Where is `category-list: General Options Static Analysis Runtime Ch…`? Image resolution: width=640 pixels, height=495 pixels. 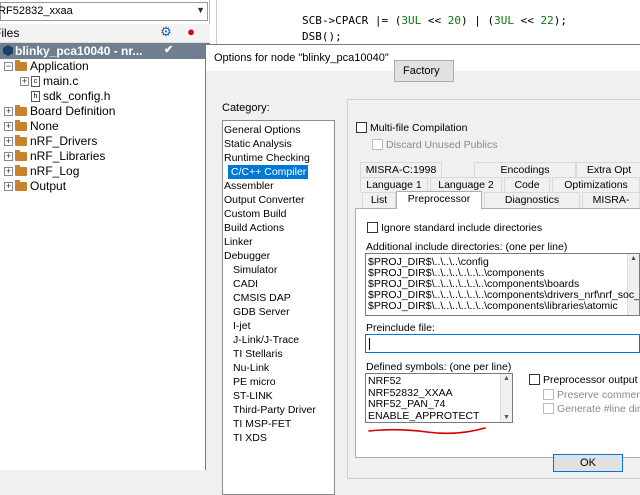
category-list: General Options Static Analysis Runtime Ch… is located at coordinates (278, 307).